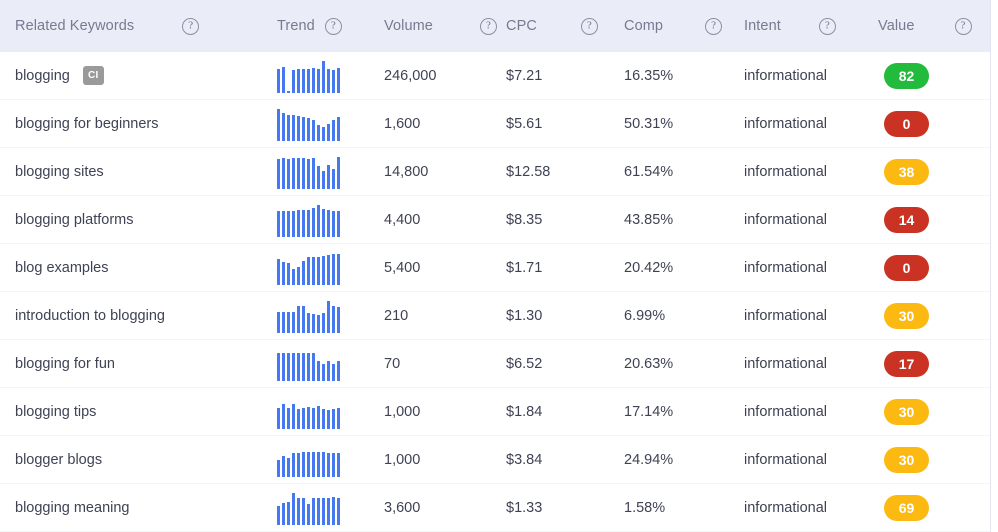 The width and height of the screenshot is (998, 532). I want to click on keyword-link: blogging meaning, so click(72, 508).